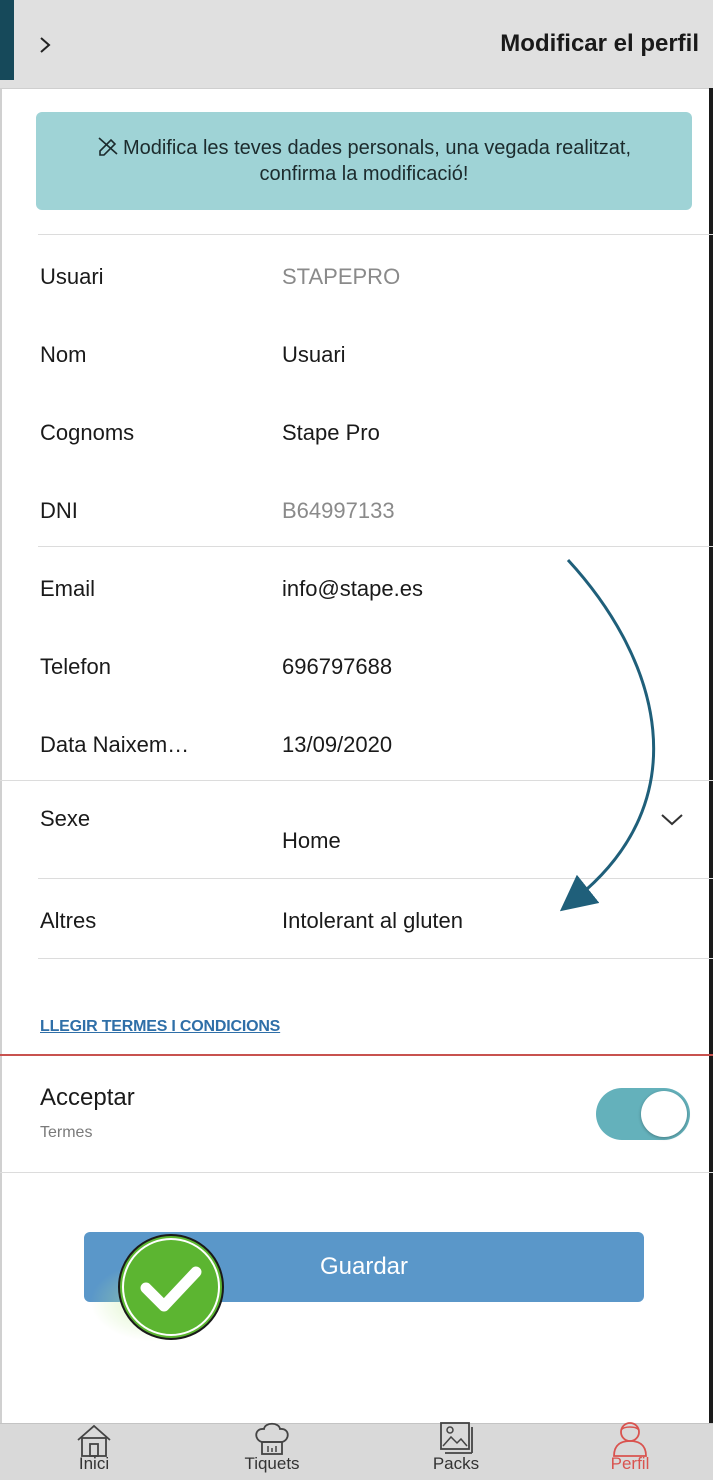 The height and width of the screenshot is (1480, 713). I want to click on tab-perfil: Perfil, so click(630, 1451).